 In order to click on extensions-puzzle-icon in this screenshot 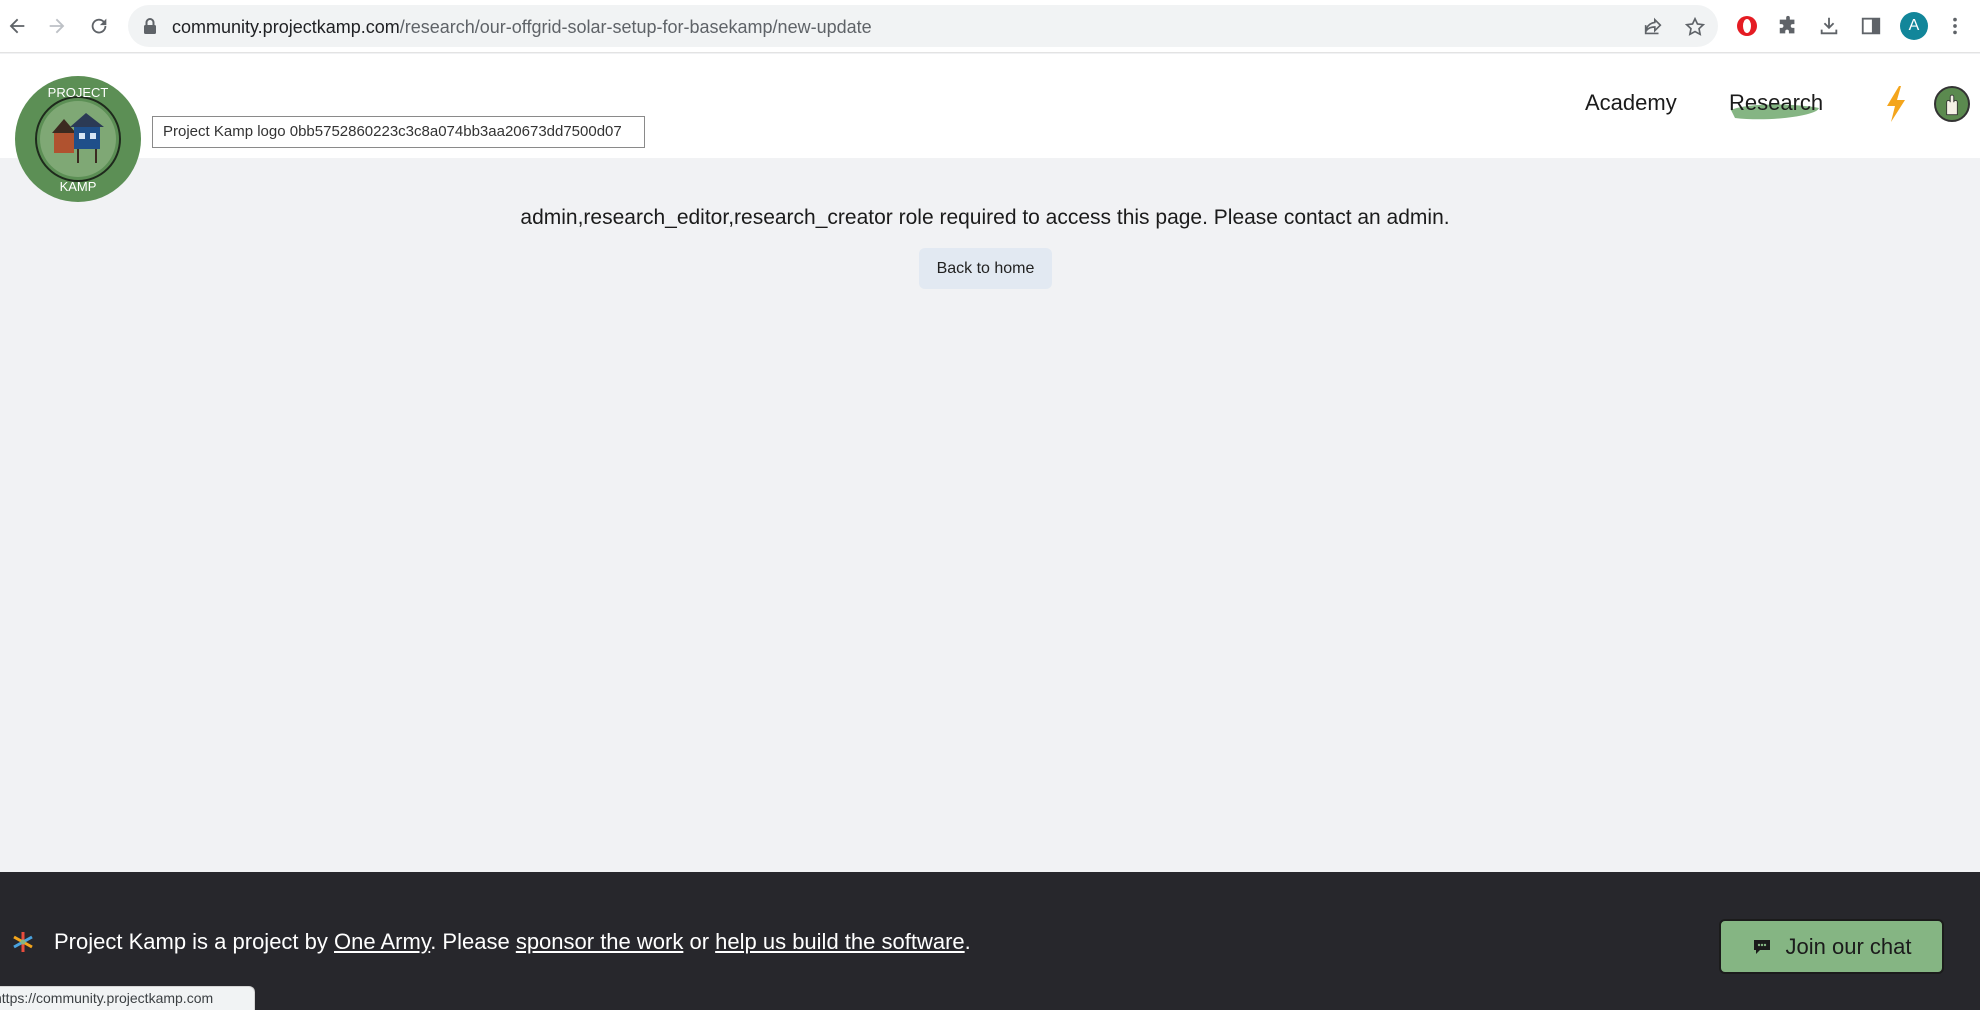, I will do `click(1788, 26)`.